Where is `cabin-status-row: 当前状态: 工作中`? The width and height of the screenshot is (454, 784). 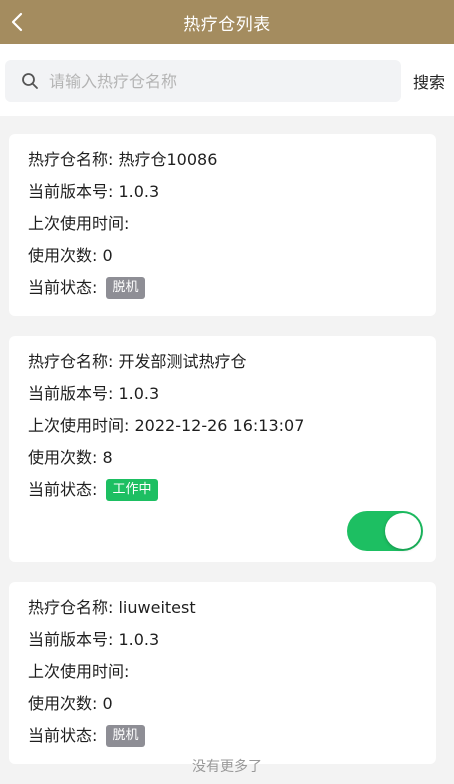 cabin-status-row: 当前状态: 工作中 is located at coordinates (222, 490).